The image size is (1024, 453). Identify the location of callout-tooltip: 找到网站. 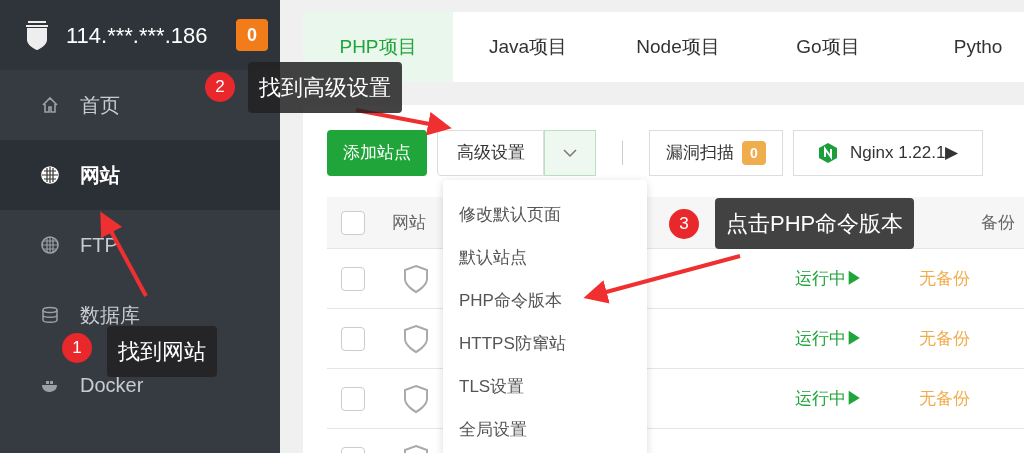
(162, 351).